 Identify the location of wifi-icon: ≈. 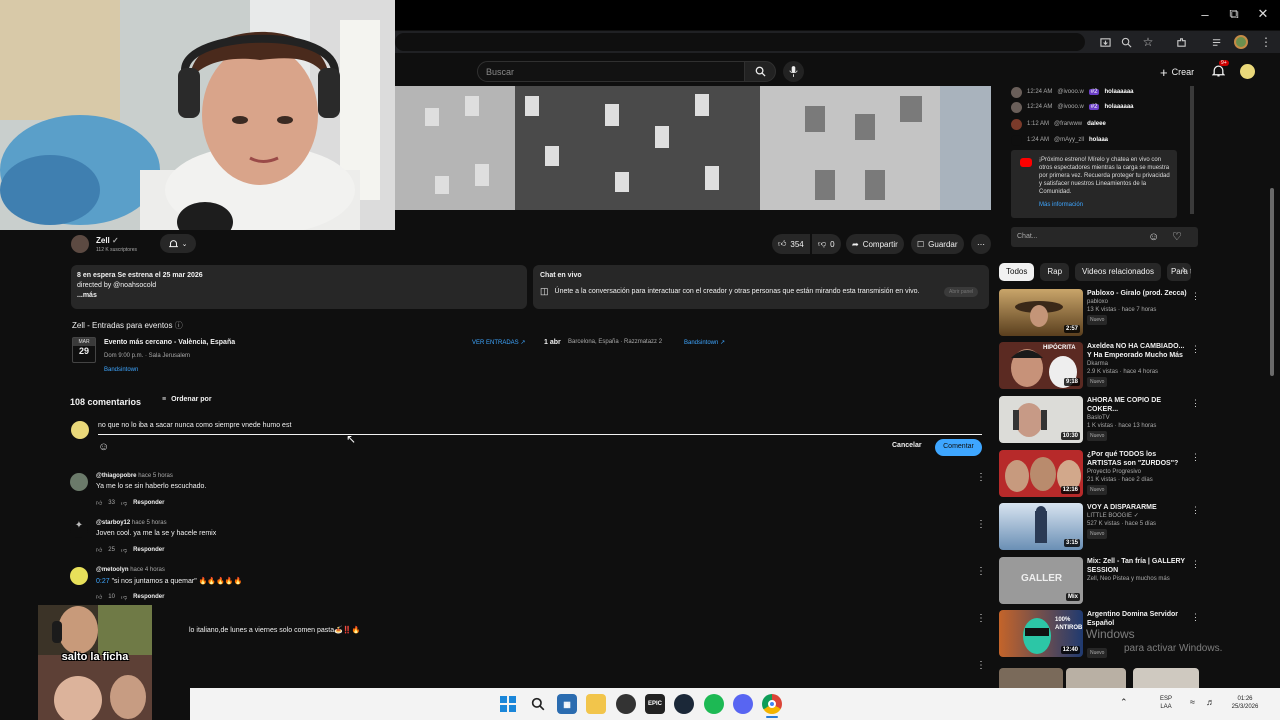
(1192, 702).